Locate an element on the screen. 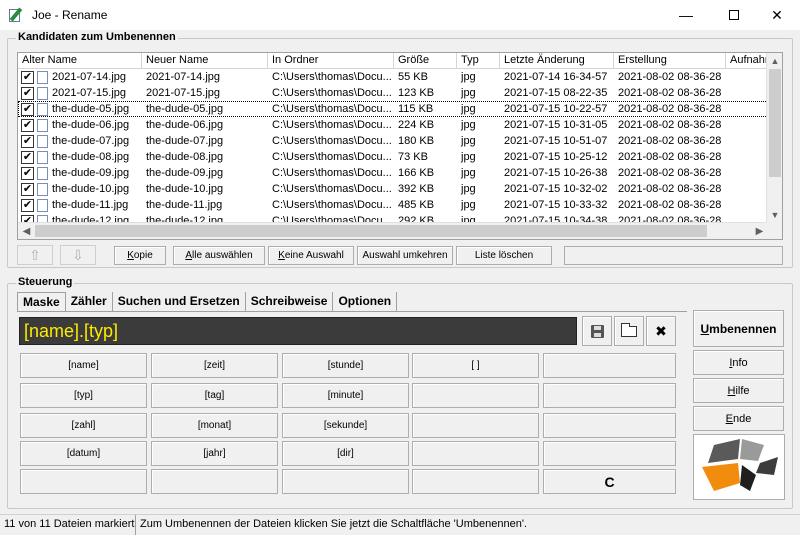 This screenshot has width=800, height=535. placeholder-dir: [dir] is located at coordinates (345, 453).